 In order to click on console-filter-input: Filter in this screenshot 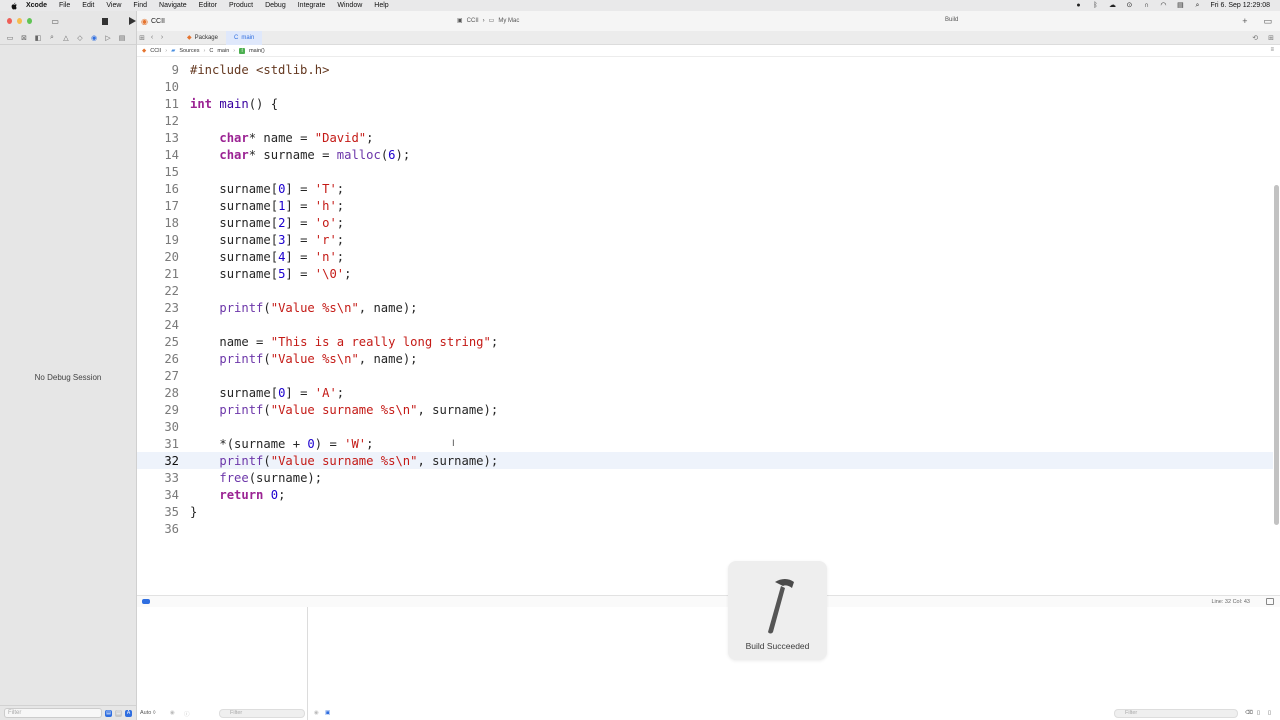, I will do `click(1176, 713)`.